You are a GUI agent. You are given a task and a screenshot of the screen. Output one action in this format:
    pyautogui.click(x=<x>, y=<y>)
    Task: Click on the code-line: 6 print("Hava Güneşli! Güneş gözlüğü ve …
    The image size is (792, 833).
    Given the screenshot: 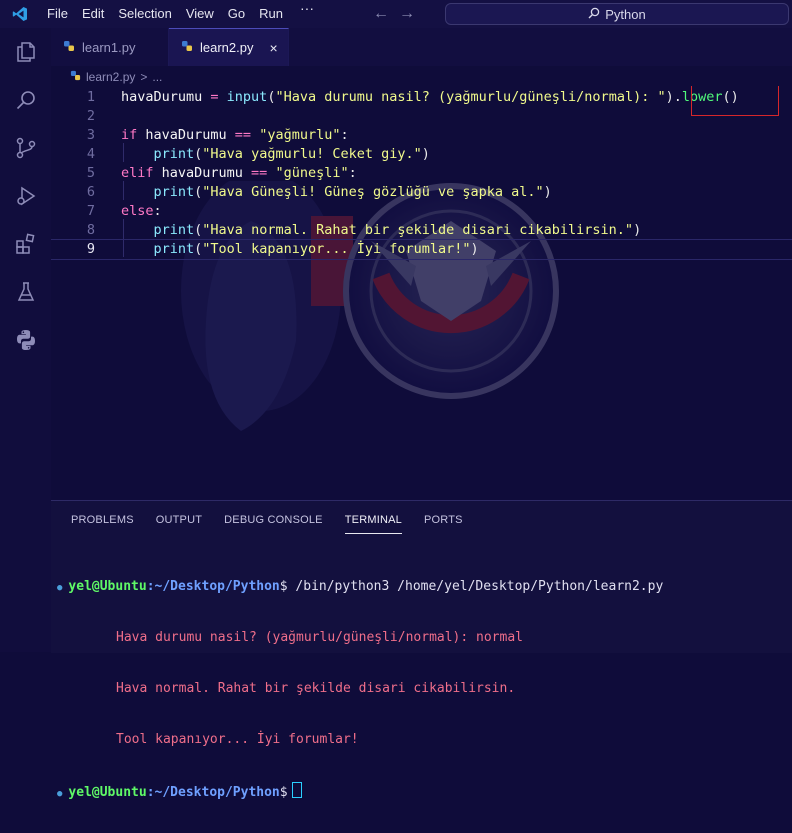 What is the action you would take?
    pyautogui.click(x=421, y=192)
    